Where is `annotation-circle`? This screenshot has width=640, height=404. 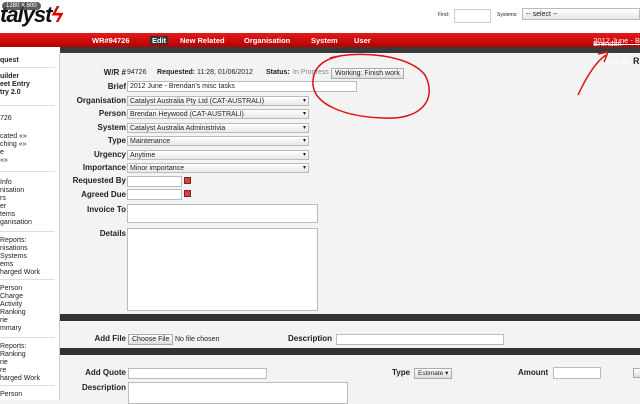
annotation-circle is located at coordinates (371, 86).